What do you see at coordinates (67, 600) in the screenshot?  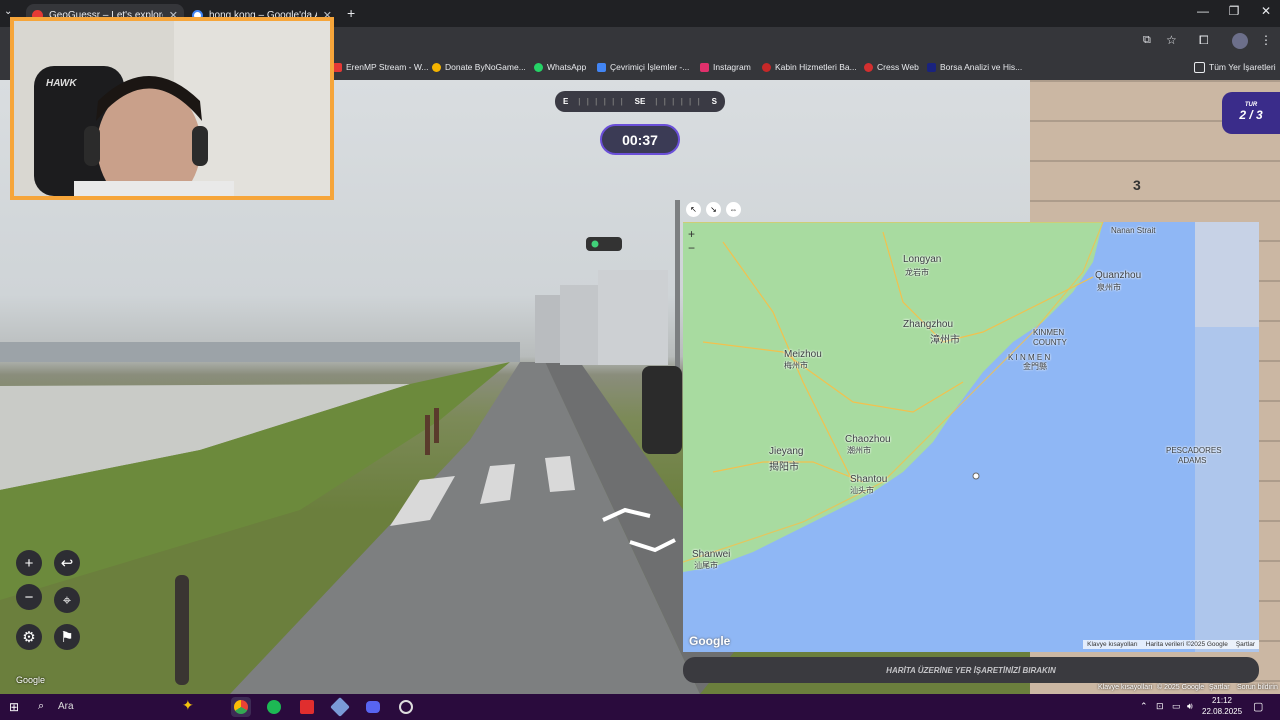 I see `return-to-start-icon: ⌖` at bounding box center [67, 600].